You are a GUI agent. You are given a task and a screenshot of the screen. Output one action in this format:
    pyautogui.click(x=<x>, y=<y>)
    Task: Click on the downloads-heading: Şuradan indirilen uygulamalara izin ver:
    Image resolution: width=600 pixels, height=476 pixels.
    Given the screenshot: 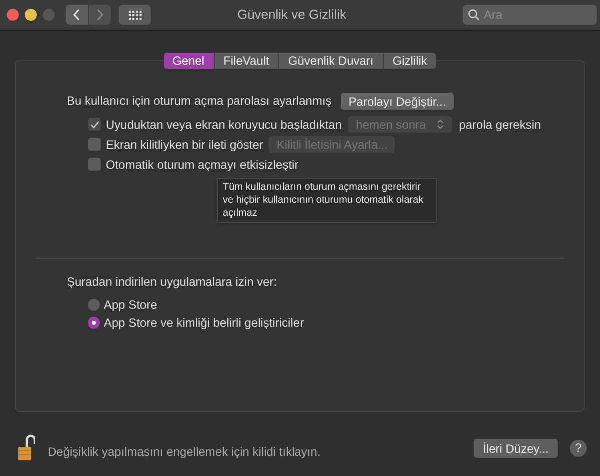 What is the action you would take?
    pyautogui.click(x=172, y=282)
    